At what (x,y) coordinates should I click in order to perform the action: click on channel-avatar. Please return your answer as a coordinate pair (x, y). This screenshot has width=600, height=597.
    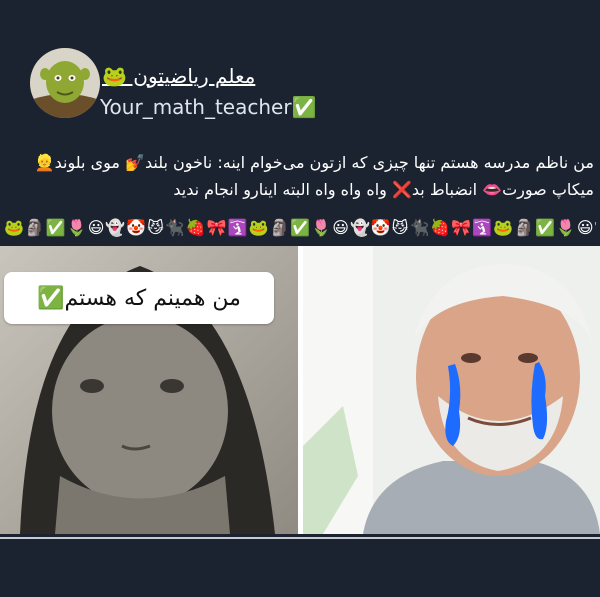
    Looking at the image, I should click on (65, 83).